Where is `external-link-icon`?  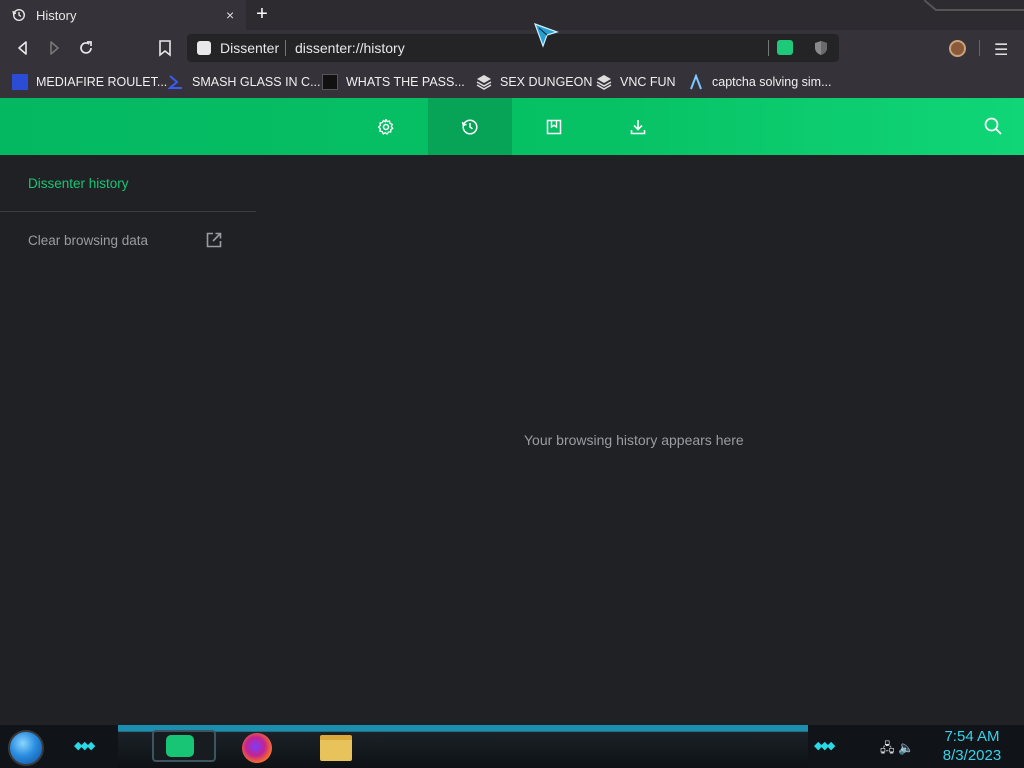 external-link-icon is located at coordinates (214, 240).